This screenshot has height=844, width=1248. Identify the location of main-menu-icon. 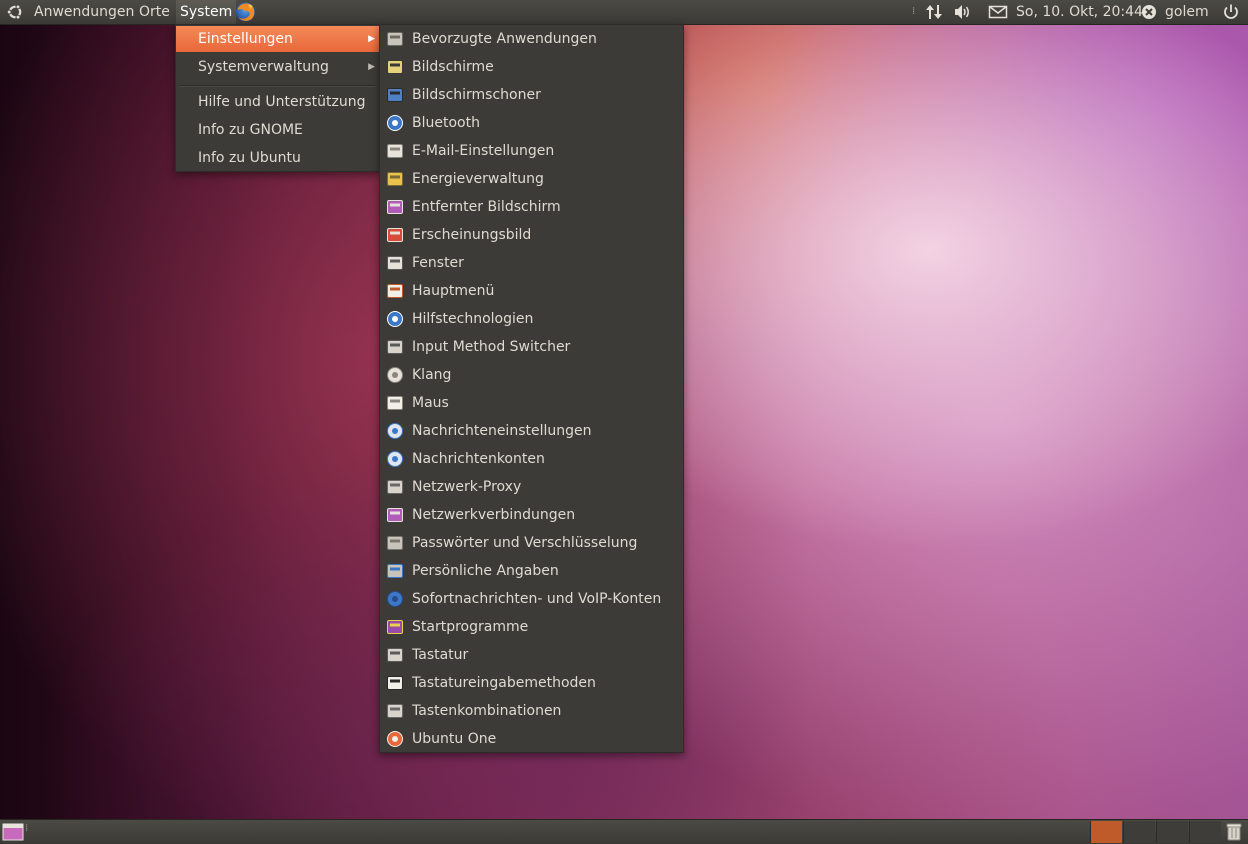
(395, 291).